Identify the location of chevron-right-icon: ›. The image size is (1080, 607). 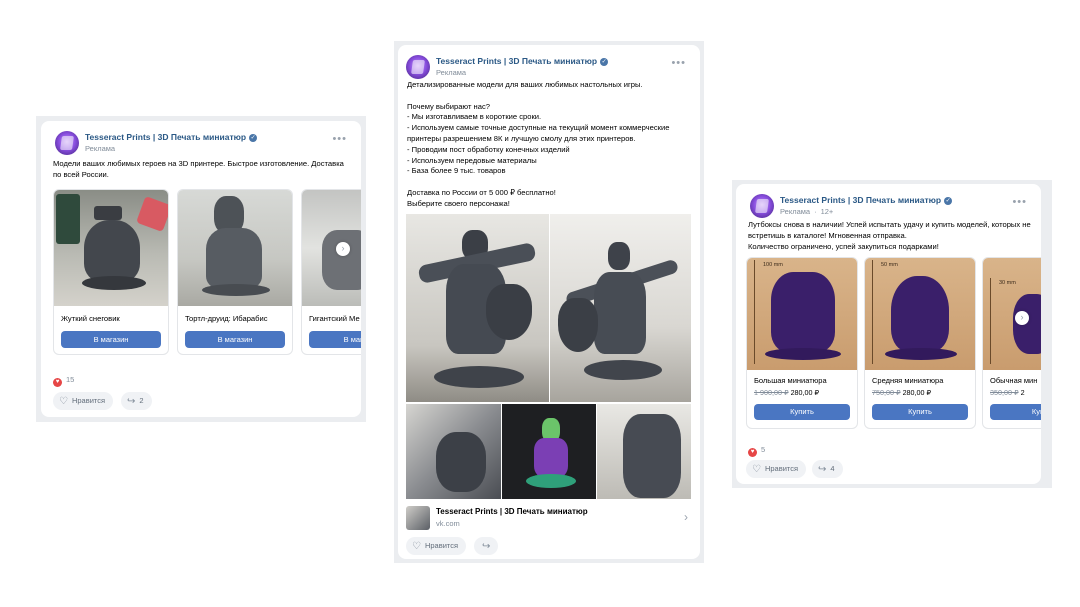
(686, 517).